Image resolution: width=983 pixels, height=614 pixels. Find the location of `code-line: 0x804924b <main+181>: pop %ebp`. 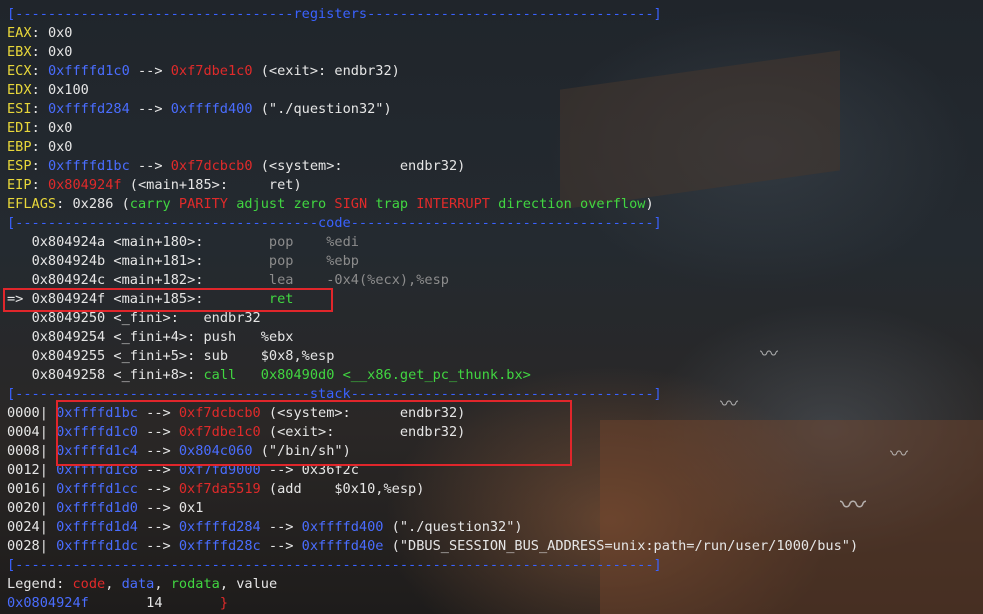

code-line: 0x804924b <main+181>: pop %ebp is located at coordinates (195, 261).